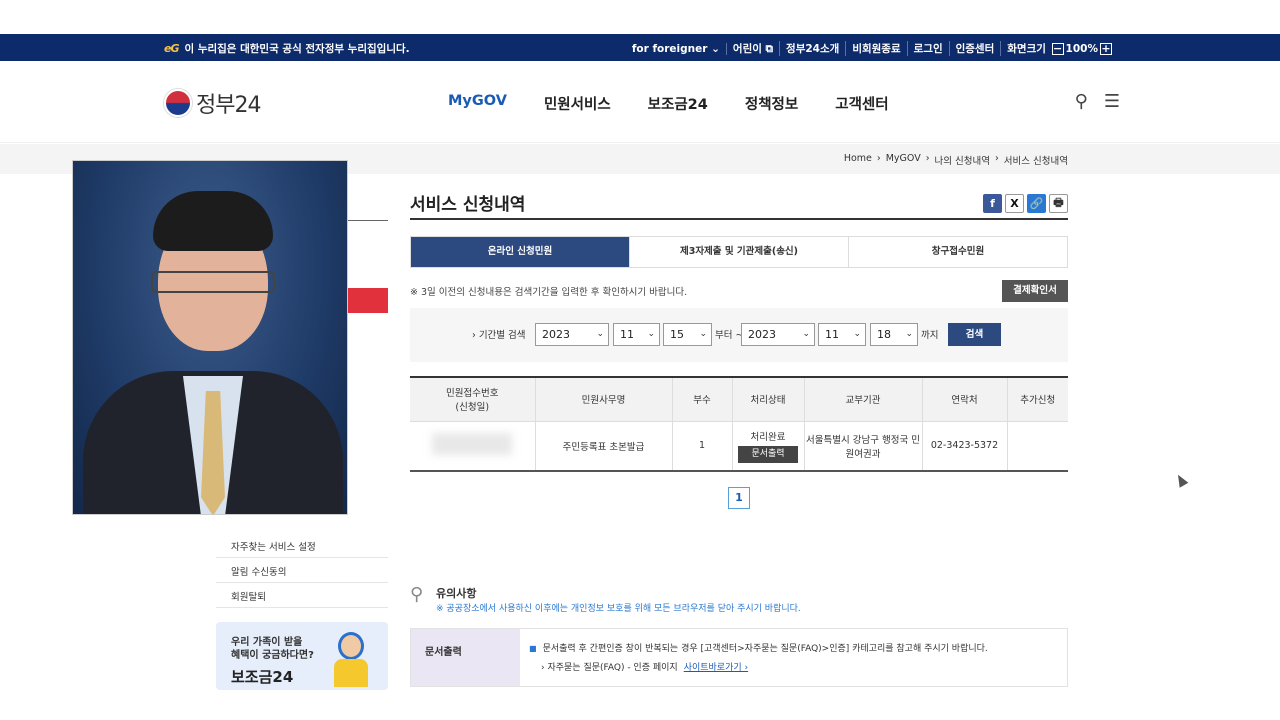 This screenshot has width=1280, height=720. What do you see at coordinates (842, 334) in the screenshot?
I see `to-month-select: 11 ⌄` at bounding box center [842, 334].